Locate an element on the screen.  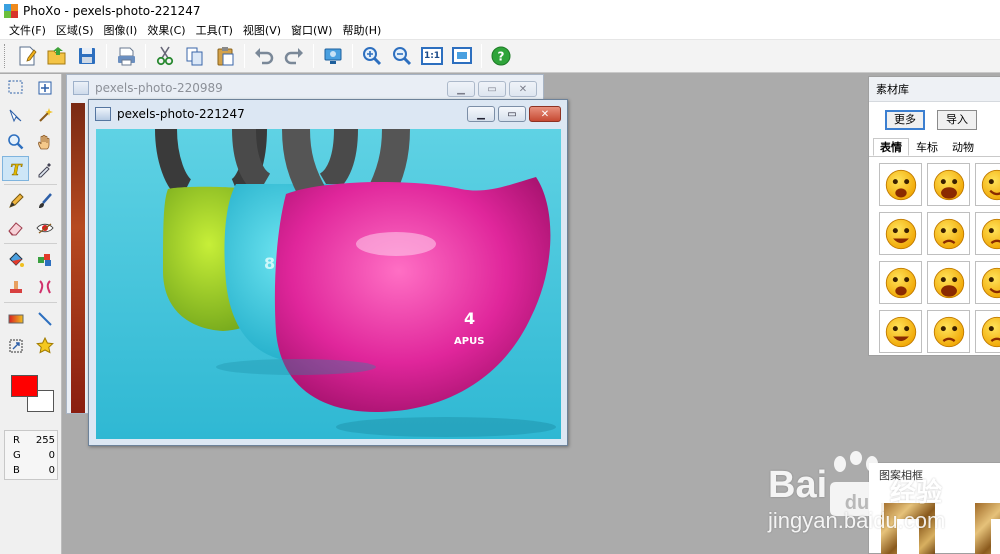
pencil-icon is located at coordinates (15, 200).